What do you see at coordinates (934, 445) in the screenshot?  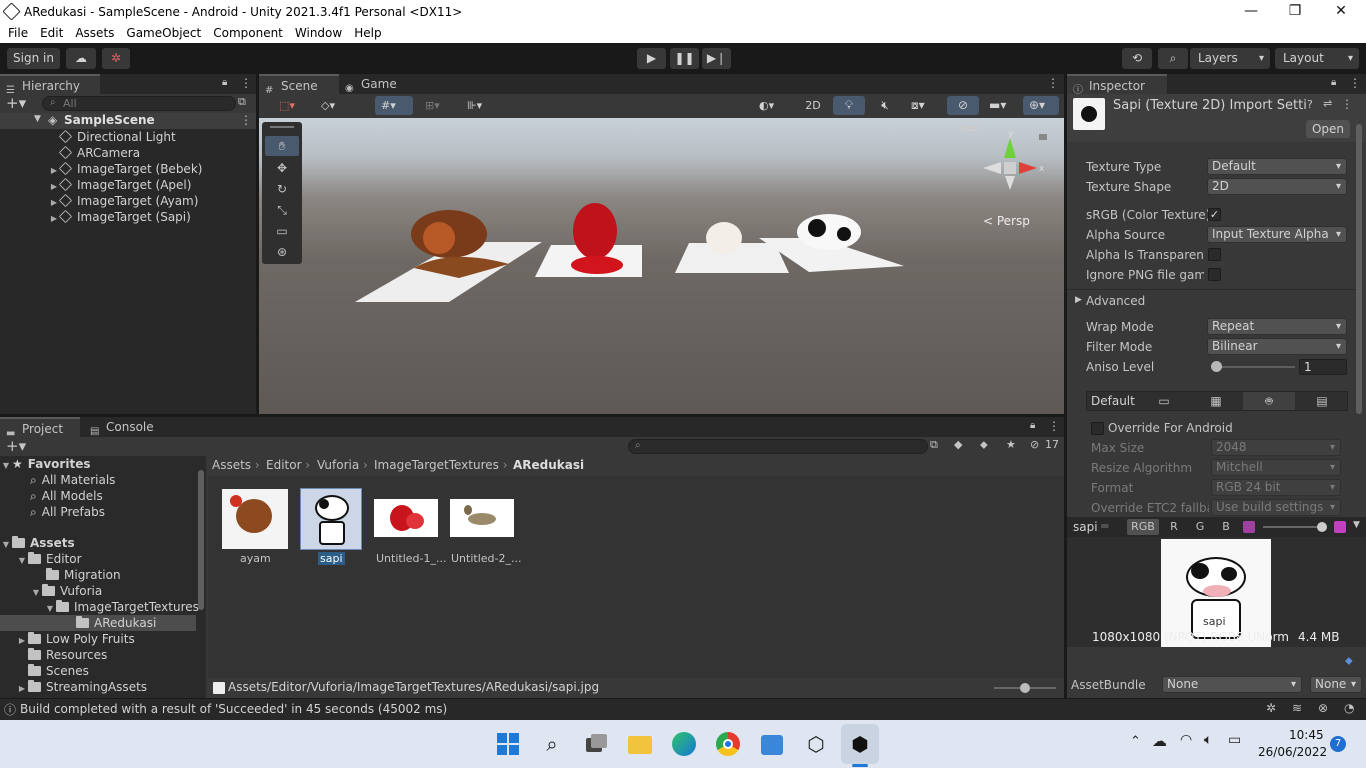 I see `search-by-type-icon: ⧉` at bounding box center [934, 445].